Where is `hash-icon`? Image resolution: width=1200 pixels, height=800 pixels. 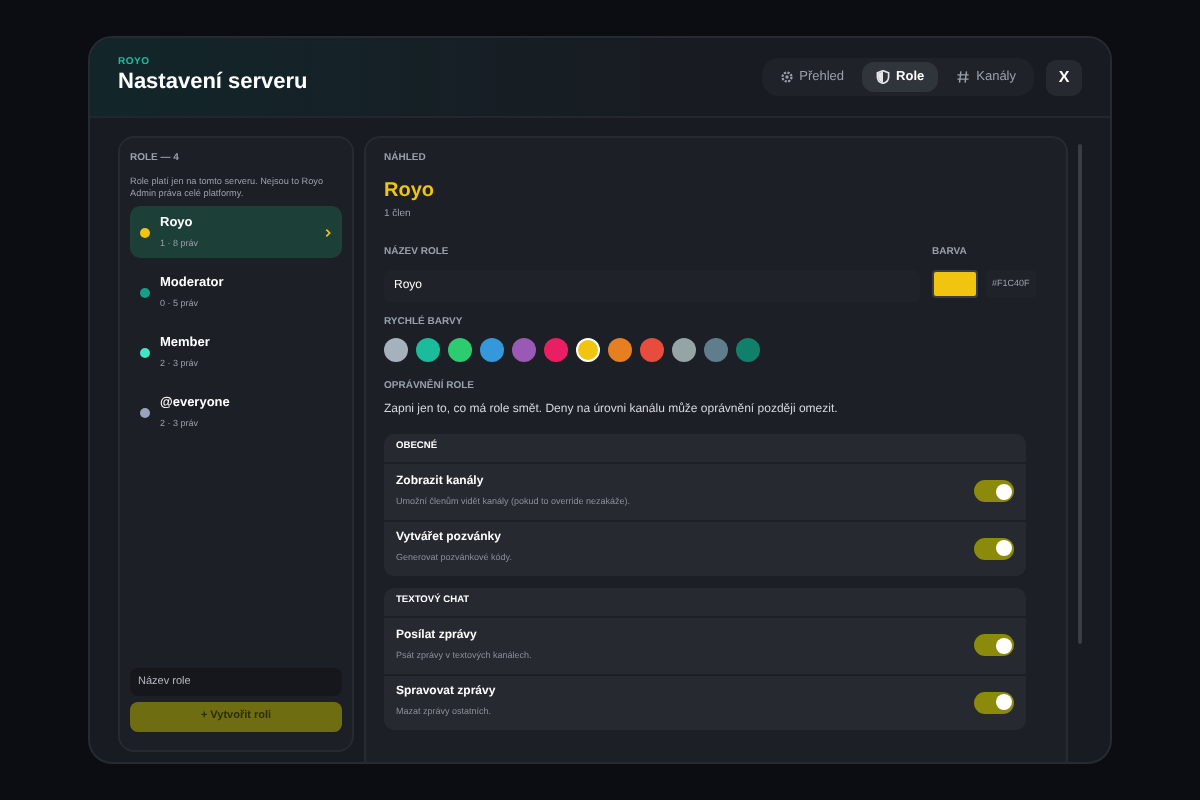 hash-icon is located at coordinates (963, 77).